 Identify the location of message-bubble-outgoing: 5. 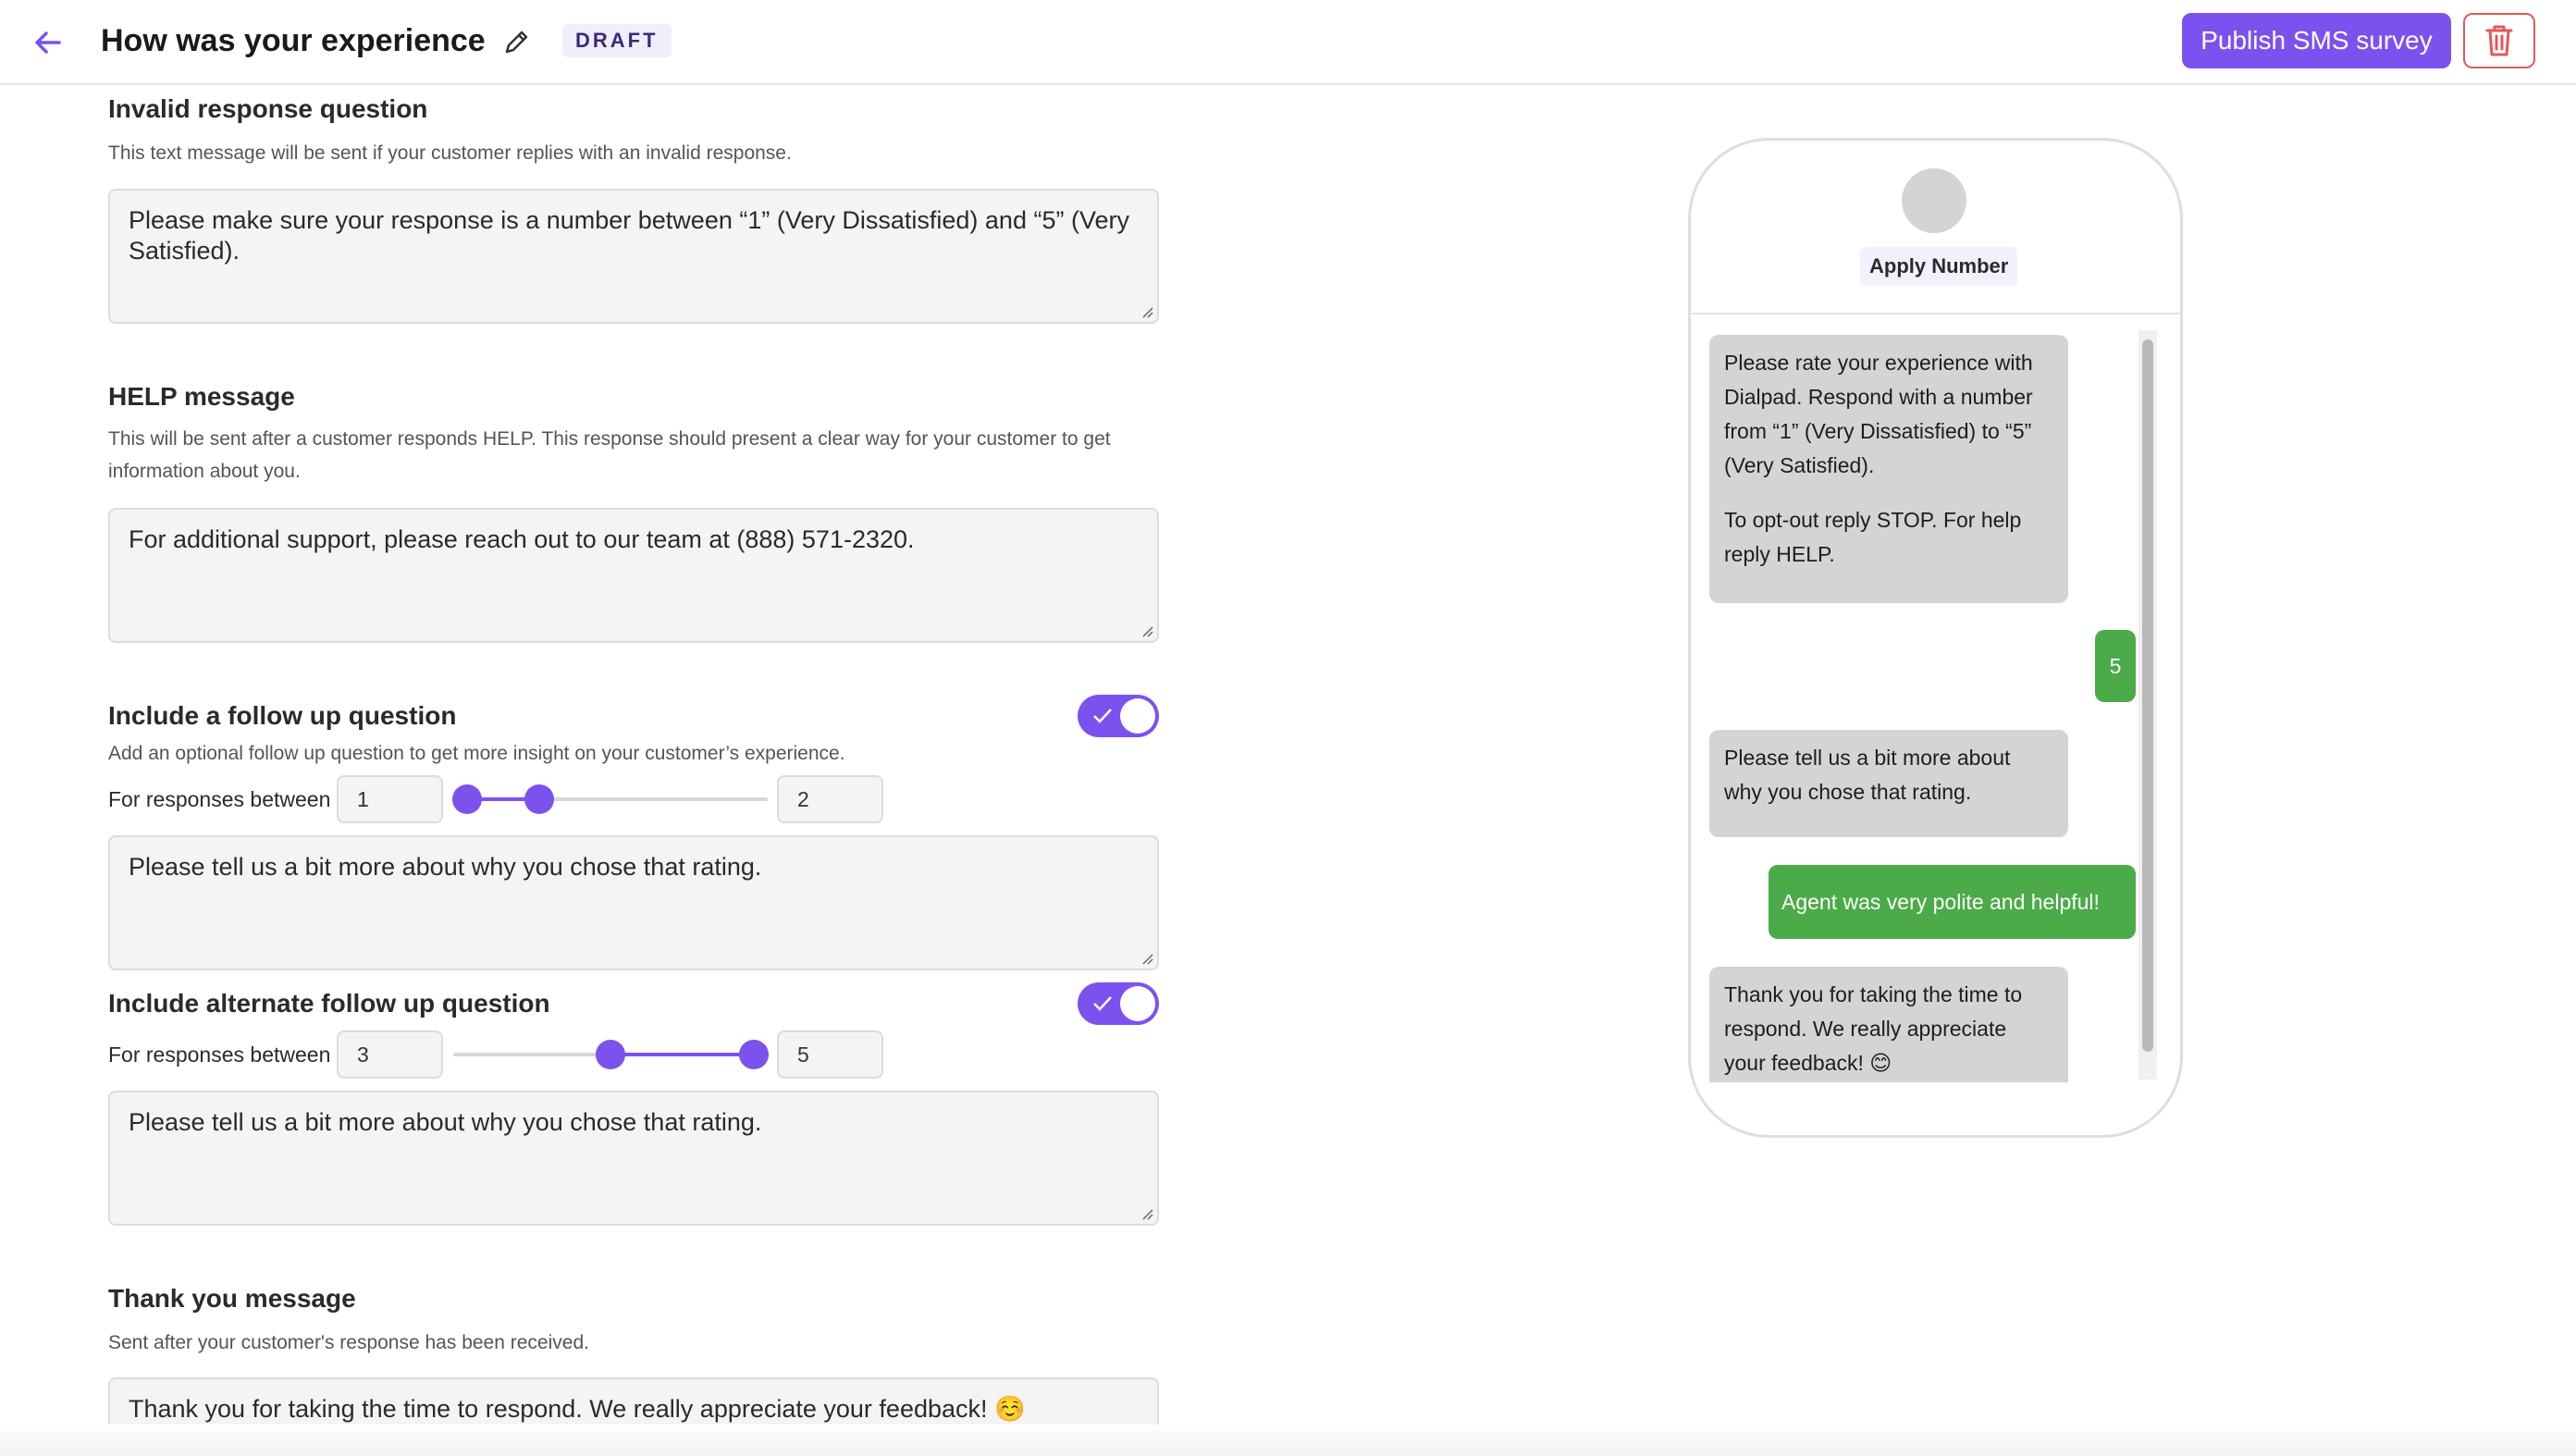
(2115, 666).